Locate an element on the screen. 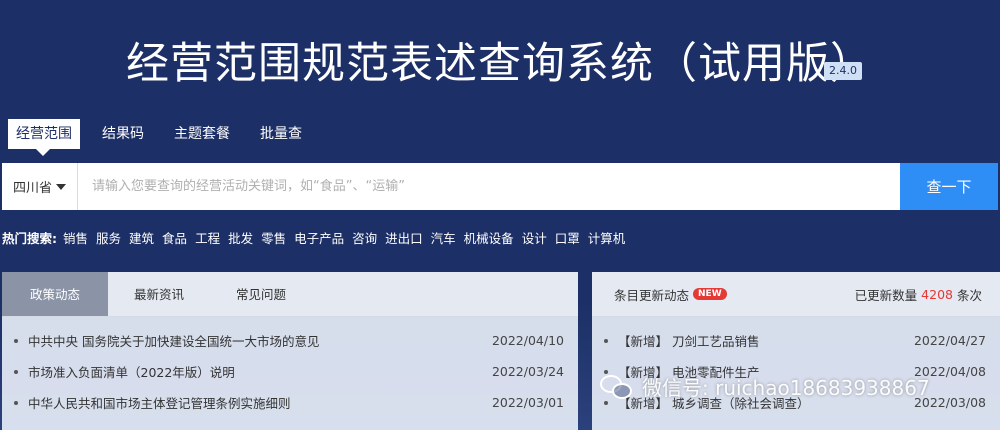 This screenshot has height=430, width=1000. hot-search-item: 建筑 is located at coordinates (141, 237).